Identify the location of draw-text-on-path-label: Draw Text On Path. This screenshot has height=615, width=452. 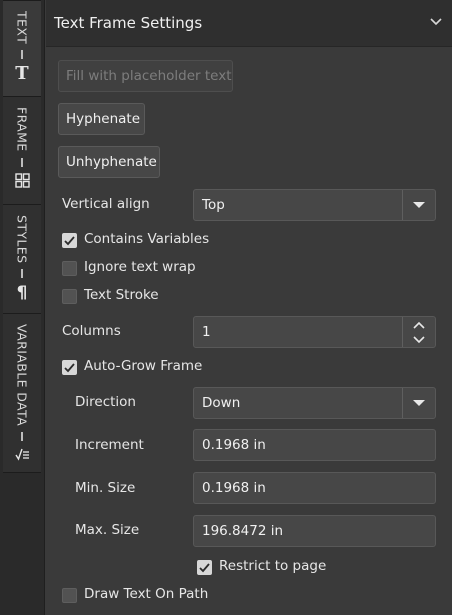
(146, 594).